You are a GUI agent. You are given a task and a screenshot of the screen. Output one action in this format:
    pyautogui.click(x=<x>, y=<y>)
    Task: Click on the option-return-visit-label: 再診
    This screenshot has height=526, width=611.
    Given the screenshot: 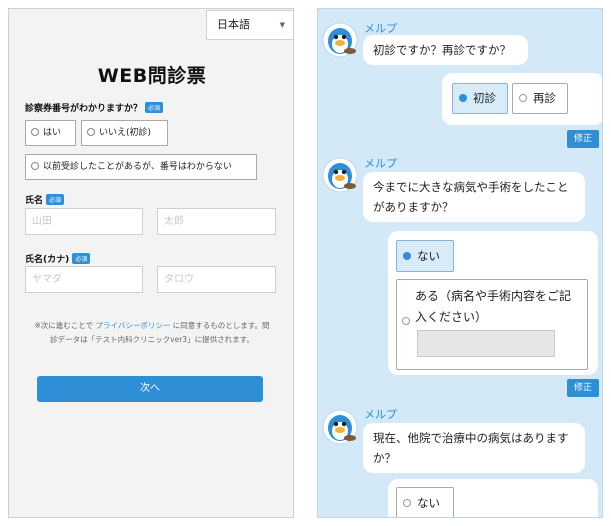 What is the action you would take?
    pyautogui.click(x=544, y=98)
    